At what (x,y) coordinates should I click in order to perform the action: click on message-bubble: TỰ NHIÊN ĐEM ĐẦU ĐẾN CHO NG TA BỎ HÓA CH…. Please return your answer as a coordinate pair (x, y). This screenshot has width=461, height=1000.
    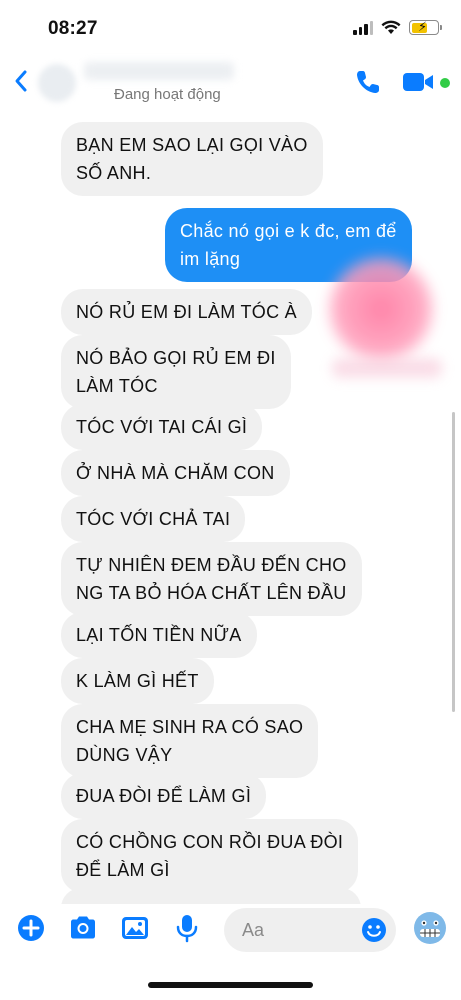
    Looking at the image, I should click on (211, 579).